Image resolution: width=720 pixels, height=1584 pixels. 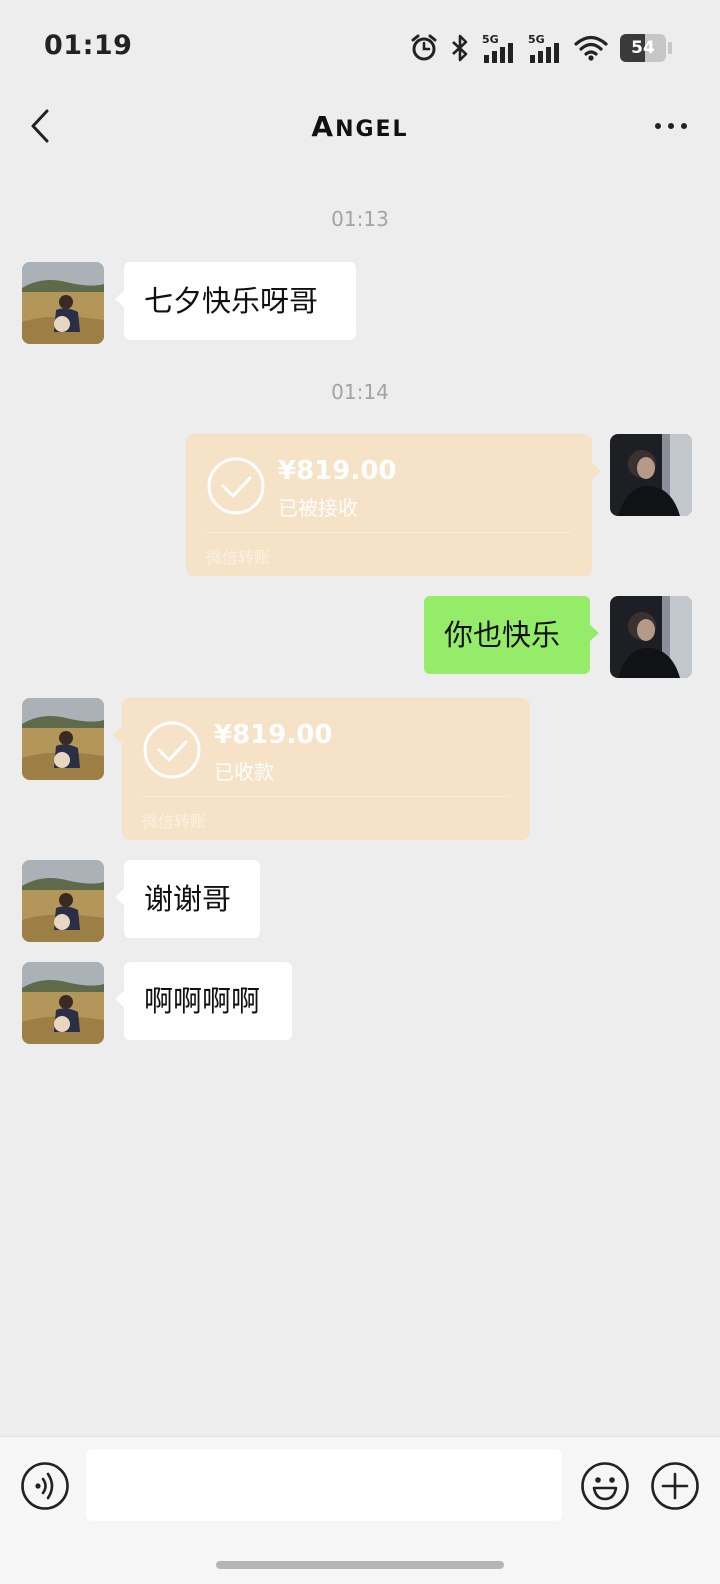 What do you see at coordinates (324, 1485) in the screenshot?
I see `message-input` at bounding box center [324, 1485].